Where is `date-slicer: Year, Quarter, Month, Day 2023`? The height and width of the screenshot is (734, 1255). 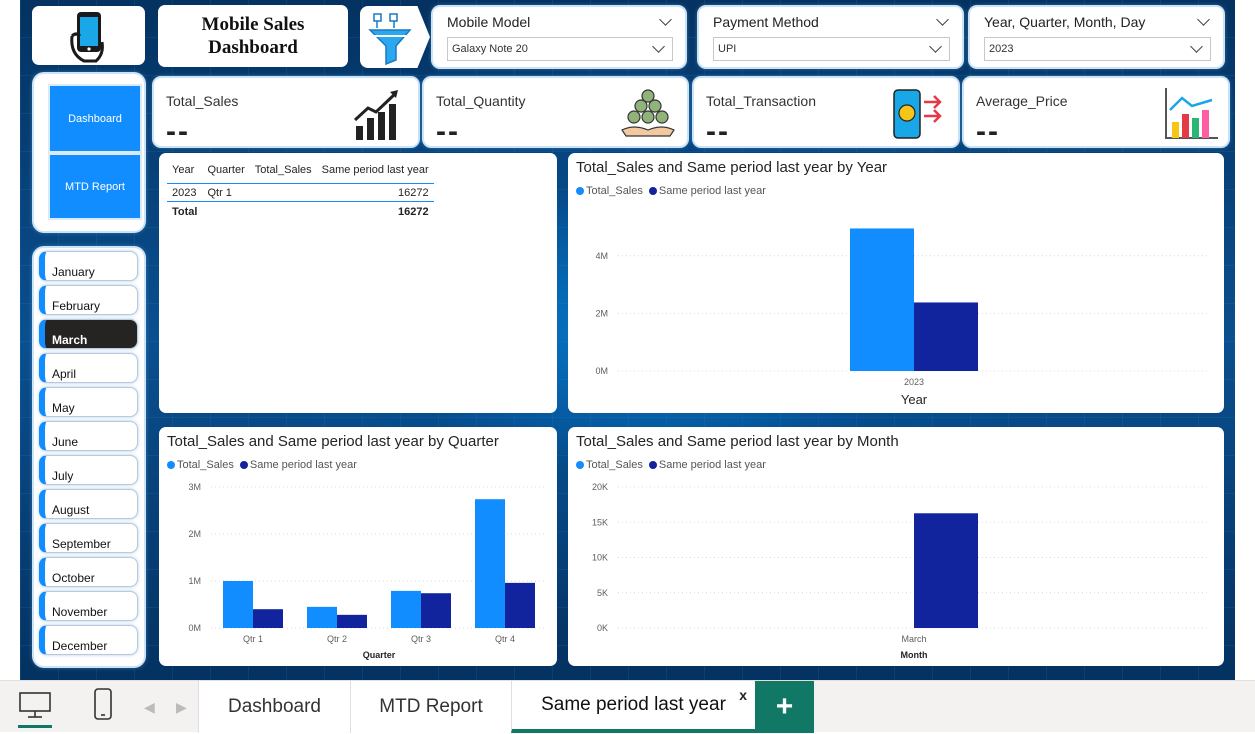
date-slicer: Year, Quarter, Month, Day 2023 is located at coordinates (1096, 37).